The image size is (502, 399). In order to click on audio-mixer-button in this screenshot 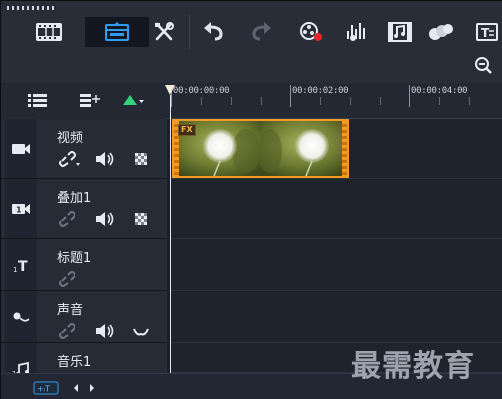, I will do `click(357, 32)`.